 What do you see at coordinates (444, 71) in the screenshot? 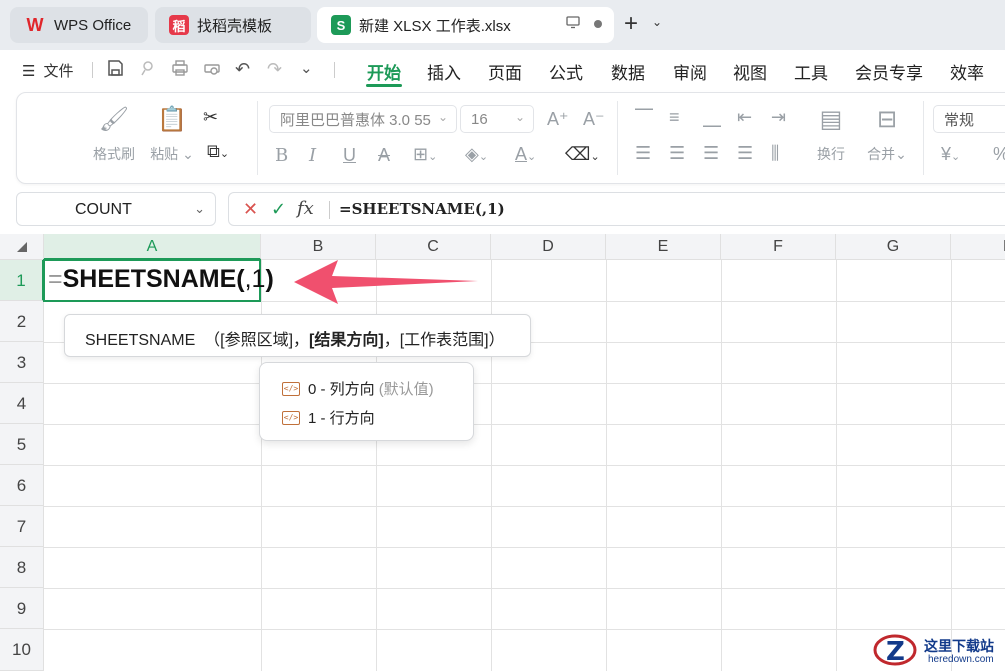
I see `menu-insert: 插入` at bounding box center [444, 71].